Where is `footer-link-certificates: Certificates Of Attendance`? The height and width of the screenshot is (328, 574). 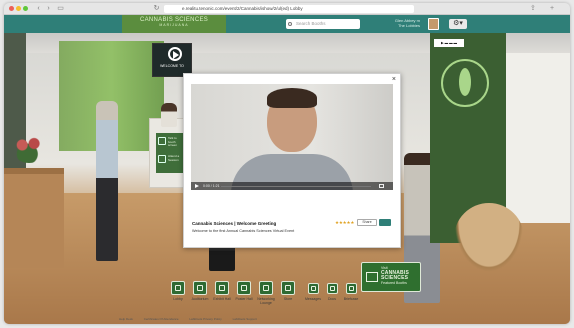
footer-link-certificates: Certificates Of Attendance is located at coordinates (161, 319).